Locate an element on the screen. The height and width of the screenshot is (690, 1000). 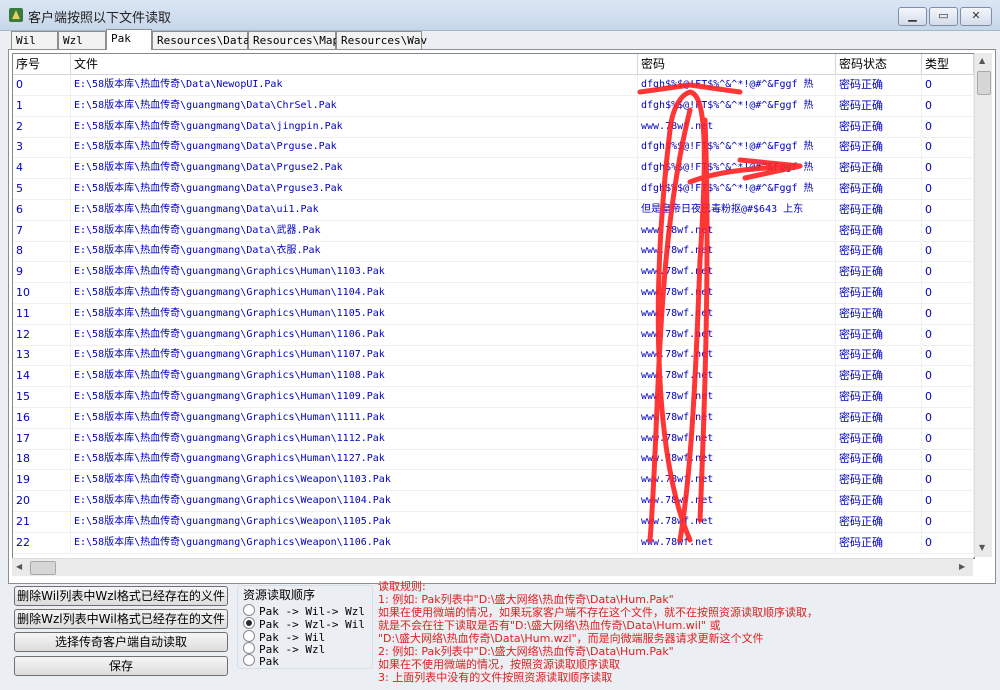
tab-wil: Wil is located at coordinates (34, 40).